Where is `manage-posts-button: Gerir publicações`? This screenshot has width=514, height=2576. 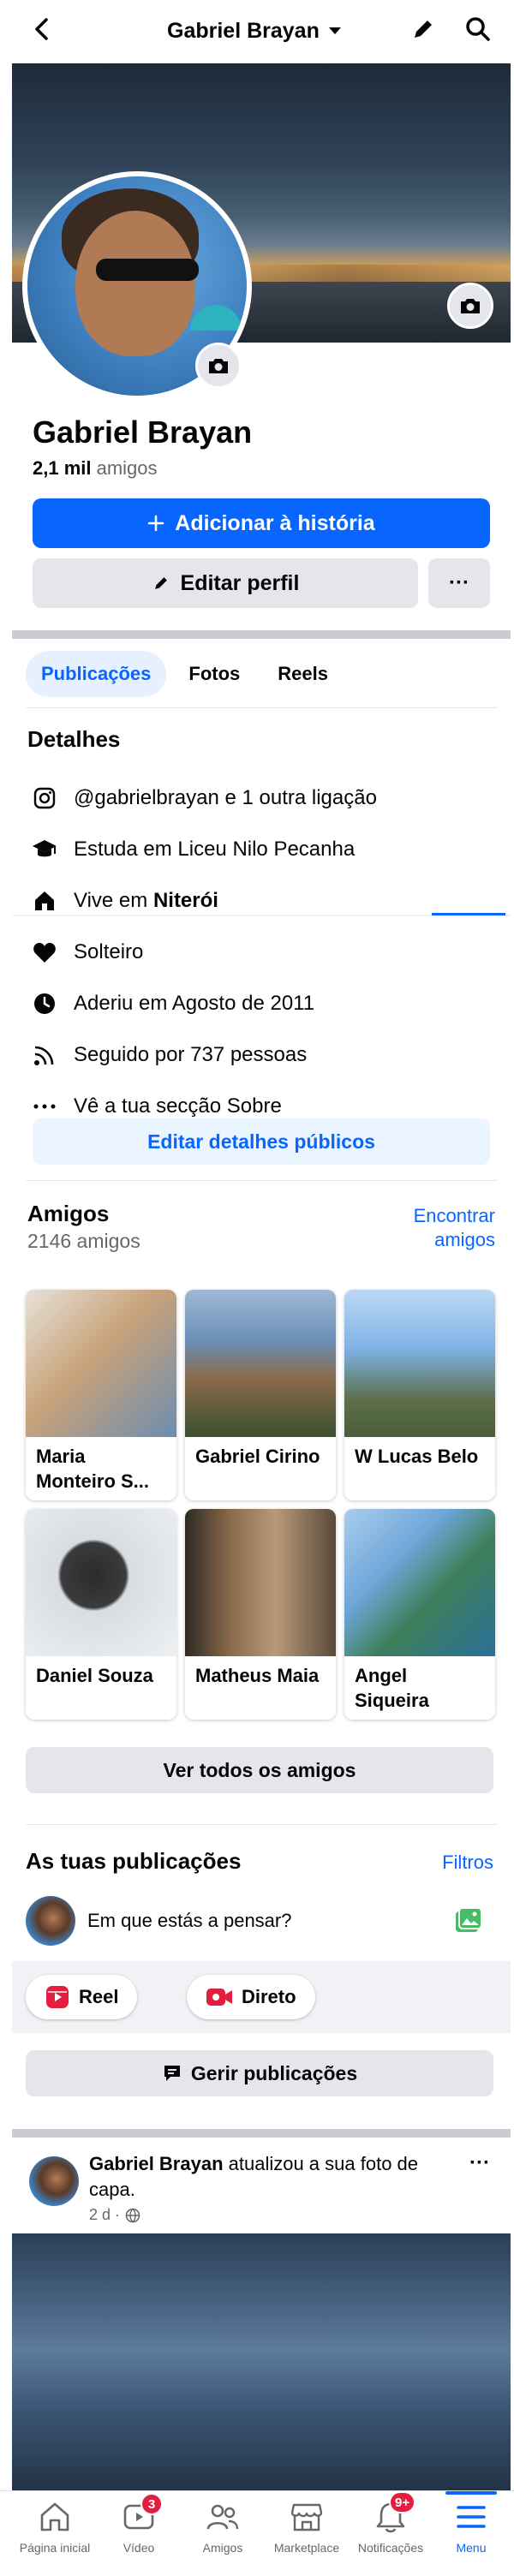
manage-posts-button: Gerir publicações is located at coordinates (260, 2073).